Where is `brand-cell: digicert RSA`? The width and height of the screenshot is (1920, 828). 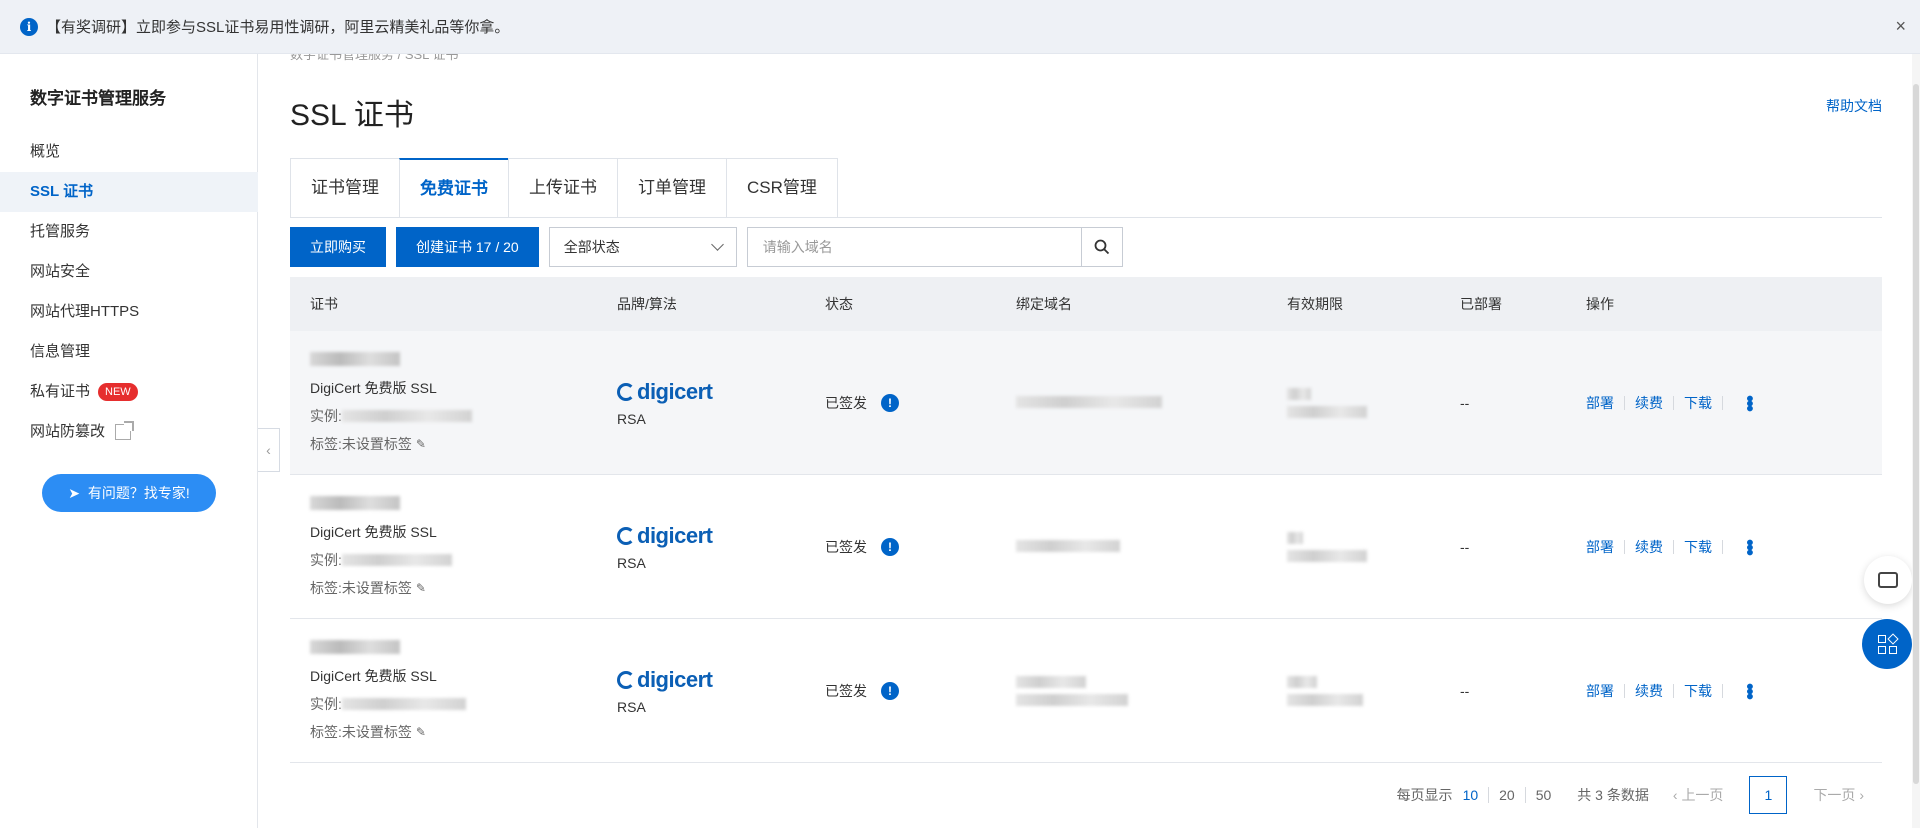 brand-cell: digicert RSA is located at coordinates (701, 403).